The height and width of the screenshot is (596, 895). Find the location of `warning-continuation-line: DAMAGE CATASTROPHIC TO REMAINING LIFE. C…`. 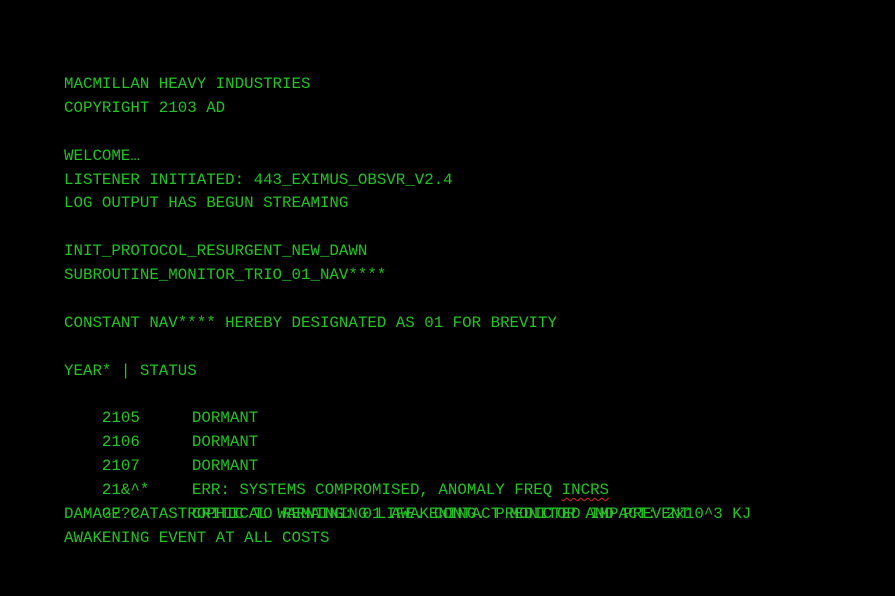

warning-continuation-line: DAMAGE CATASTROPHIC TO REMAINING LIFE. C… is located at coordinates (377, 514).